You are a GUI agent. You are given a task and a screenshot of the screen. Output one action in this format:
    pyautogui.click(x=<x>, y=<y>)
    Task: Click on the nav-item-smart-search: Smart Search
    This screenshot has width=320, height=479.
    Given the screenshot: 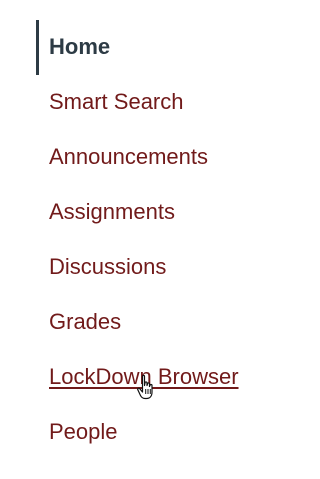 What is the action you would take?
    pyautogui.click(x=154, y=102)
    